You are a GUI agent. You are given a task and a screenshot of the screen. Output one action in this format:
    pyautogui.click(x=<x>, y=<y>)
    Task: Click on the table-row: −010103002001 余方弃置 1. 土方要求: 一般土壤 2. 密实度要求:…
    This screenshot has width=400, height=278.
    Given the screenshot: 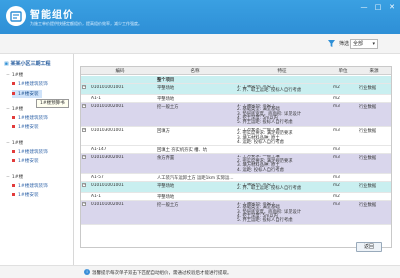 What is the action you would take?
    pyautogui.click(x=236, y=164)
    